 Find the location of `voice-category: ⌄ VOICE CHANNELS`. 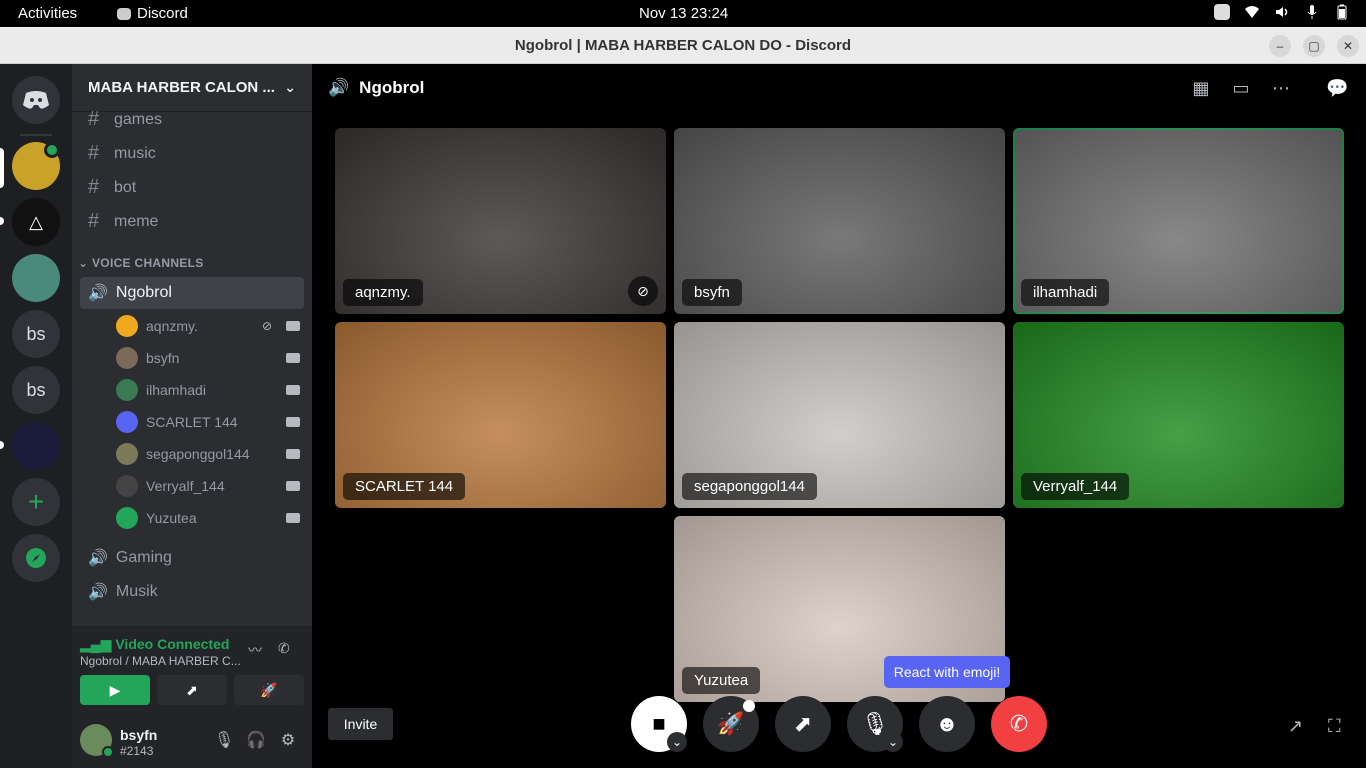

voice-category: ⌄ VOICE CHANNELS is located at coordinates (141, 263).